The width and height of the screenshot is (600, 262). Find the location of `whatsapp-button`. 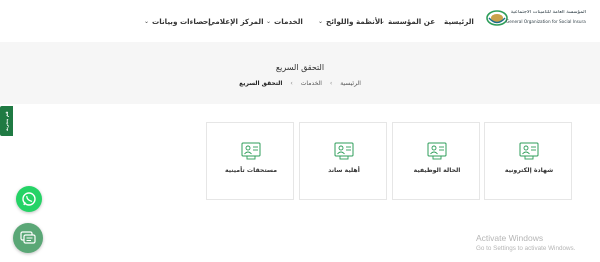

whatsapp-button is located at coordinates (29, 199).